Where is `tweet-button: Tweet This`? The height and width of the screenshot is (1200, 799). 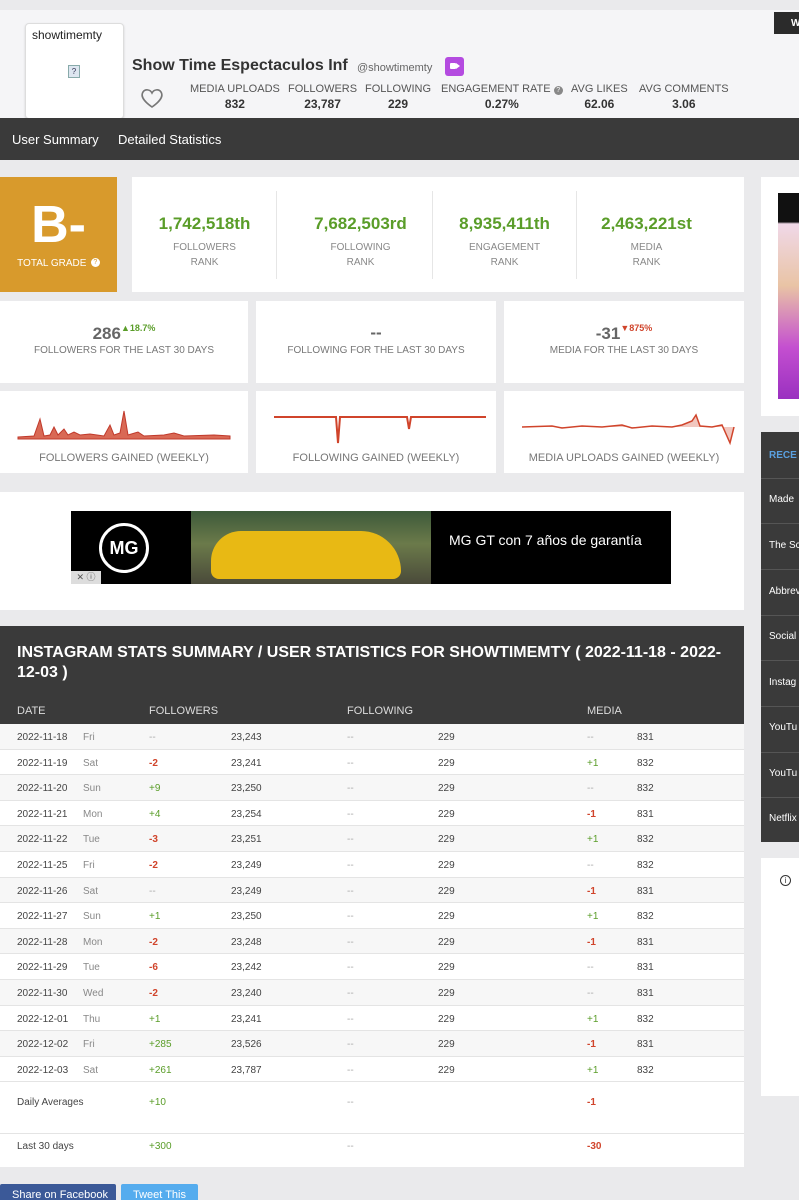 tweet-button: Tweet This is located at coordinates (159, 1192).